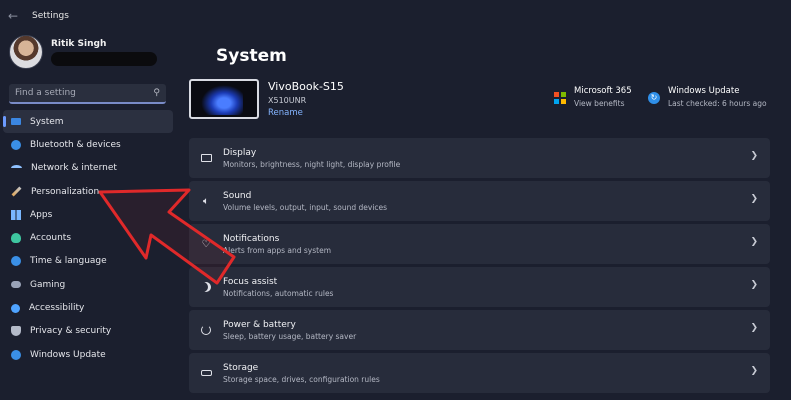 The height and width of the screenshot is (400, 791). I want to click on person-icon, so click(16, 238).